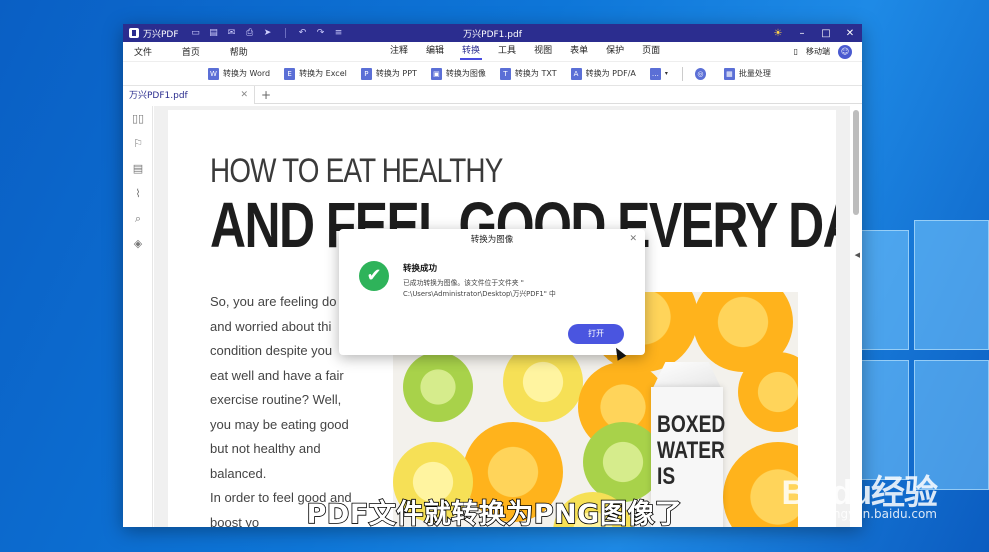  I want to click on more-formats-button: … ▾, so click(658, 73).